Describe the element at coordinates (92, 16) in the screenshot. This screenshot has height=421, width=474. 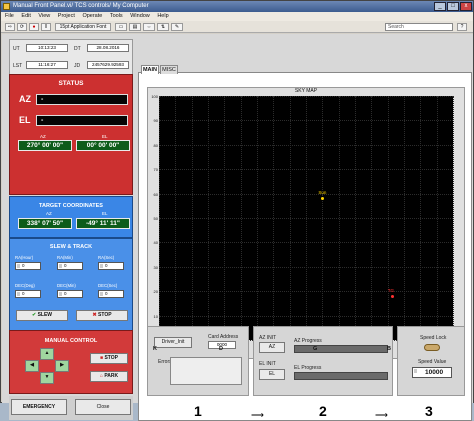
I see `menu-operate: Operate` at that location.